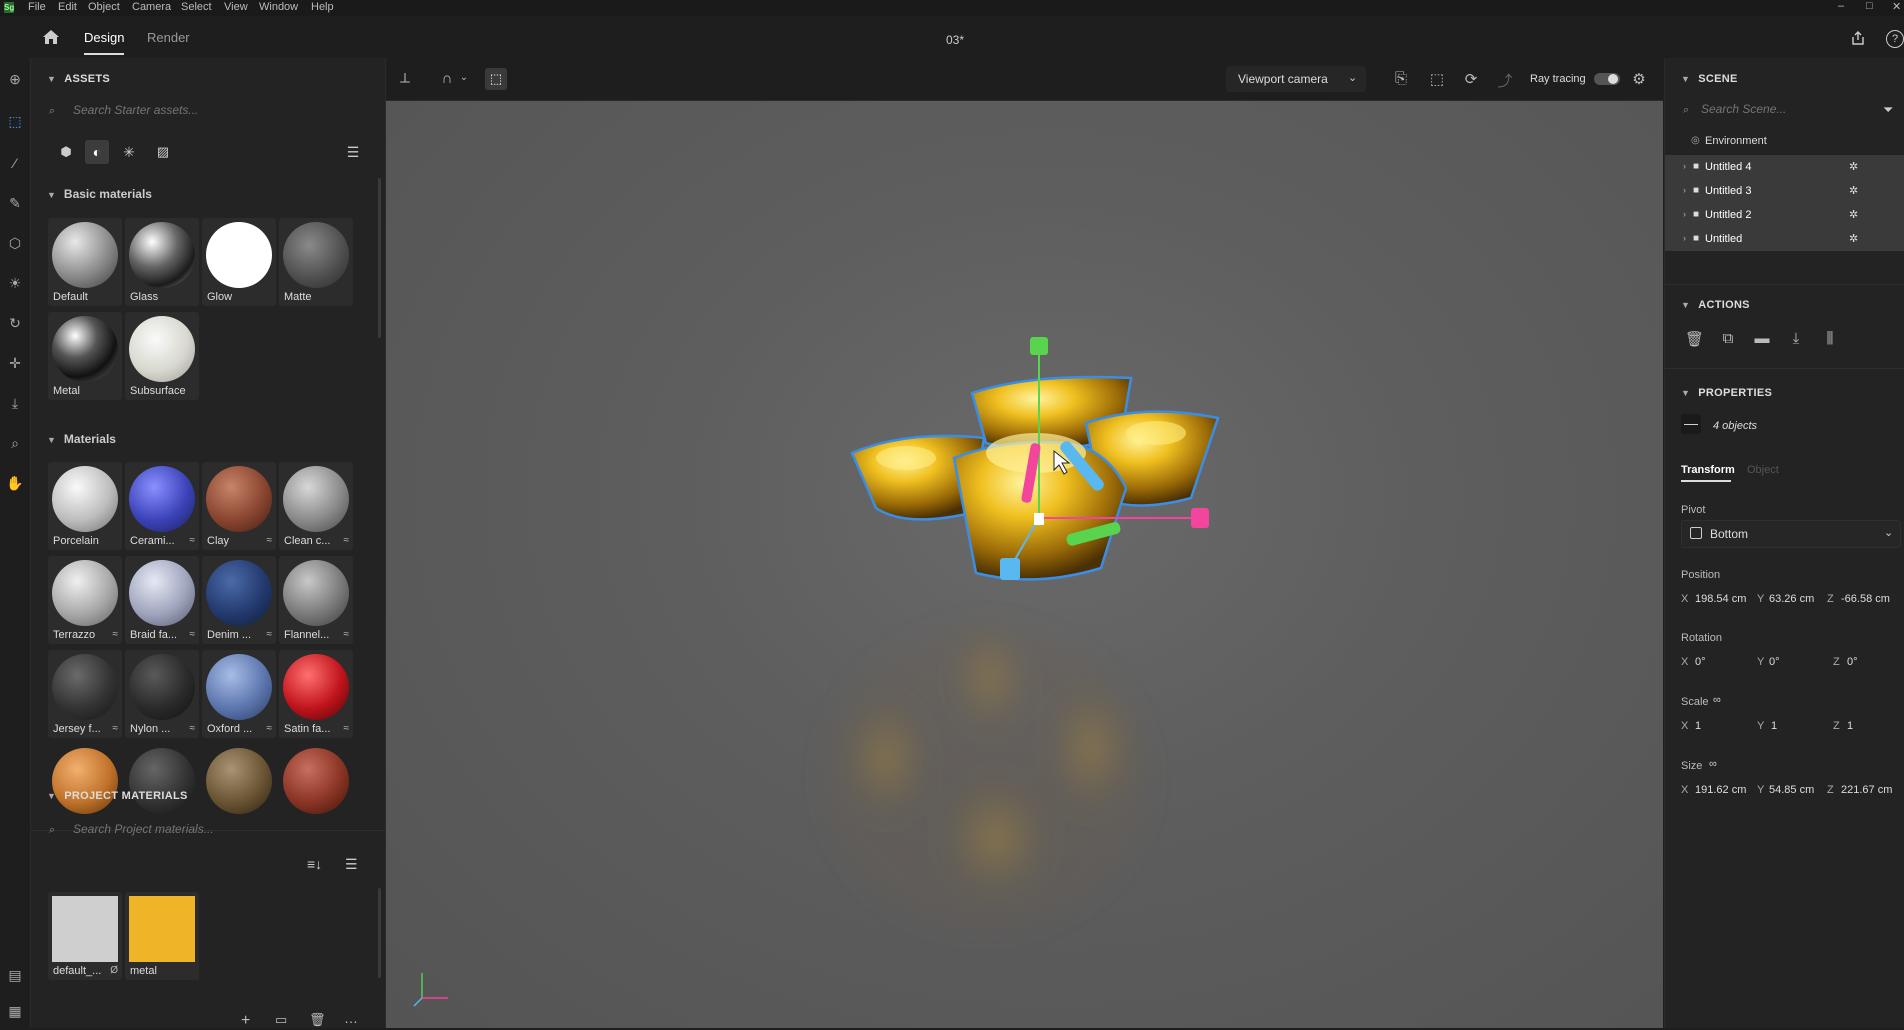 Image resolution: width=1904 pixels, height=1030 pixels. What do you see at coordinates (15, 79) in the screenshot?
I see `add-icon: ⊕` at bounding box center [15, 79].